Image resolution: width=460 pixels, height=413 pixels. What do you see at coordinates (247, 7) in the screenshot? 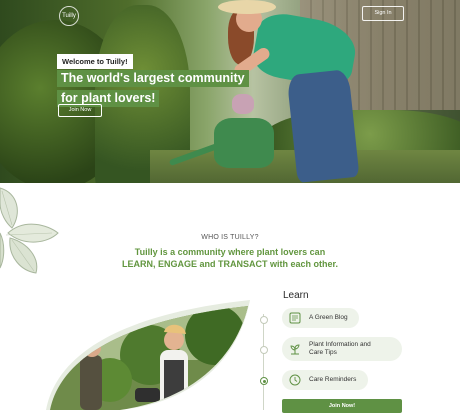
I see `hero-woman-hat` at bounding box center [247, 7].